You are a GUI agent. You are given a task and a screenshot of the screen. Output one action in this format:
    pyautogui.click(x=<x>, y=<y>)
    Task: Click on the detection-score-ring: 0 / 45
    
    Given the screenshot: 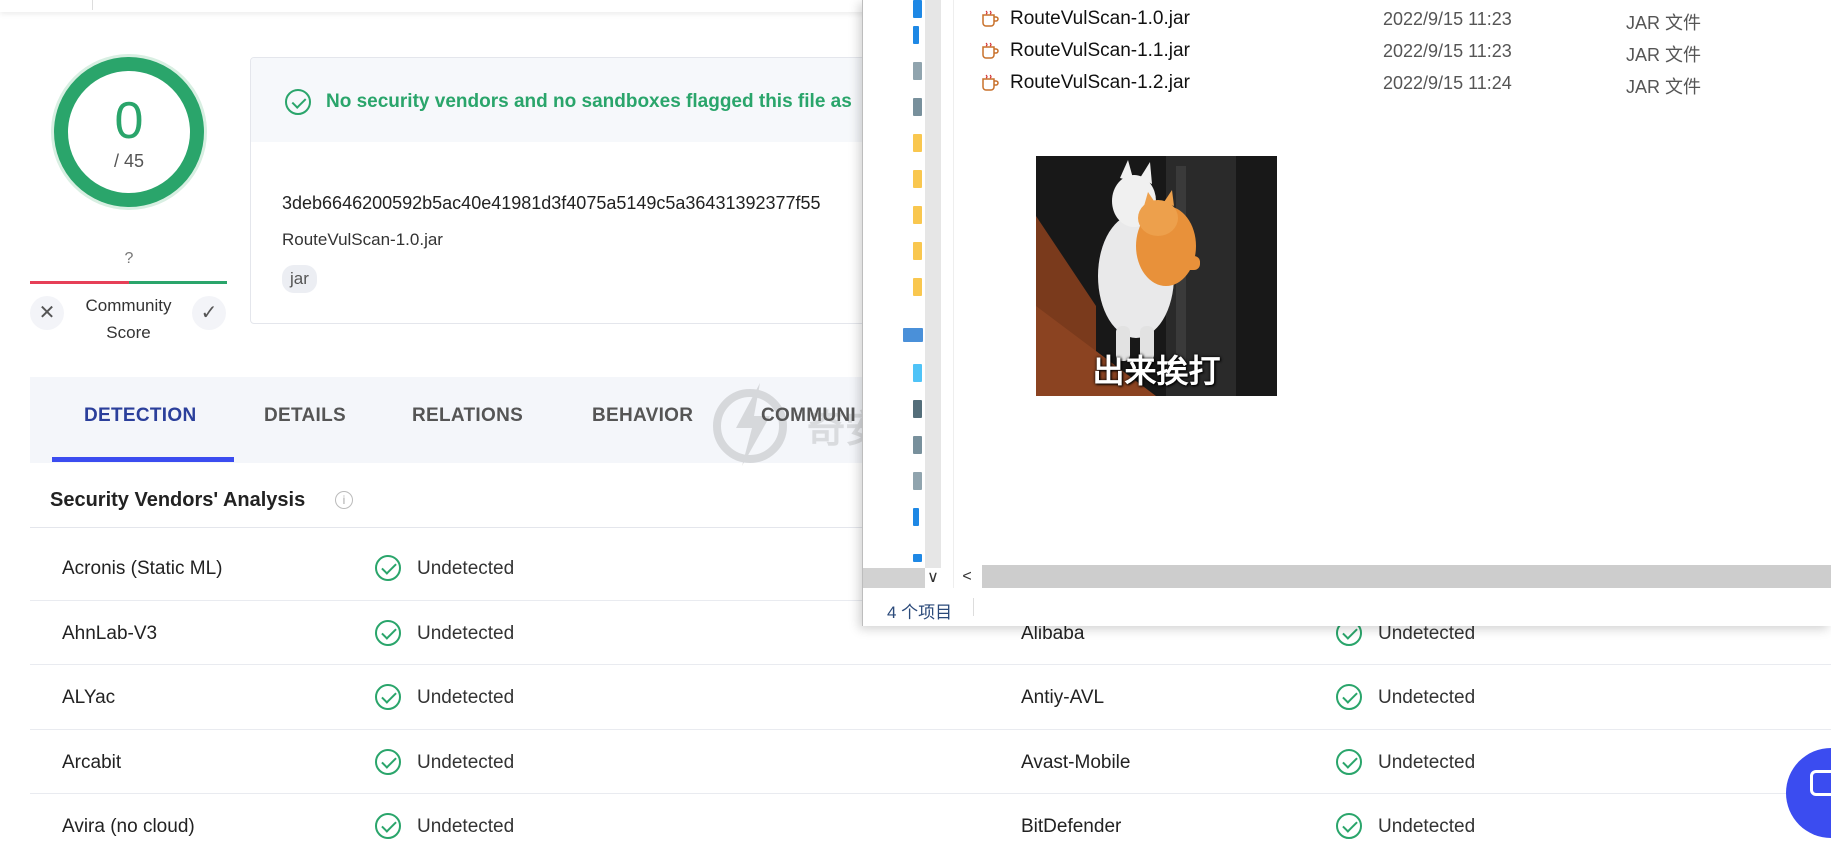 What is the action you would take?
    pyautogui.click(x=129, y=132)
    